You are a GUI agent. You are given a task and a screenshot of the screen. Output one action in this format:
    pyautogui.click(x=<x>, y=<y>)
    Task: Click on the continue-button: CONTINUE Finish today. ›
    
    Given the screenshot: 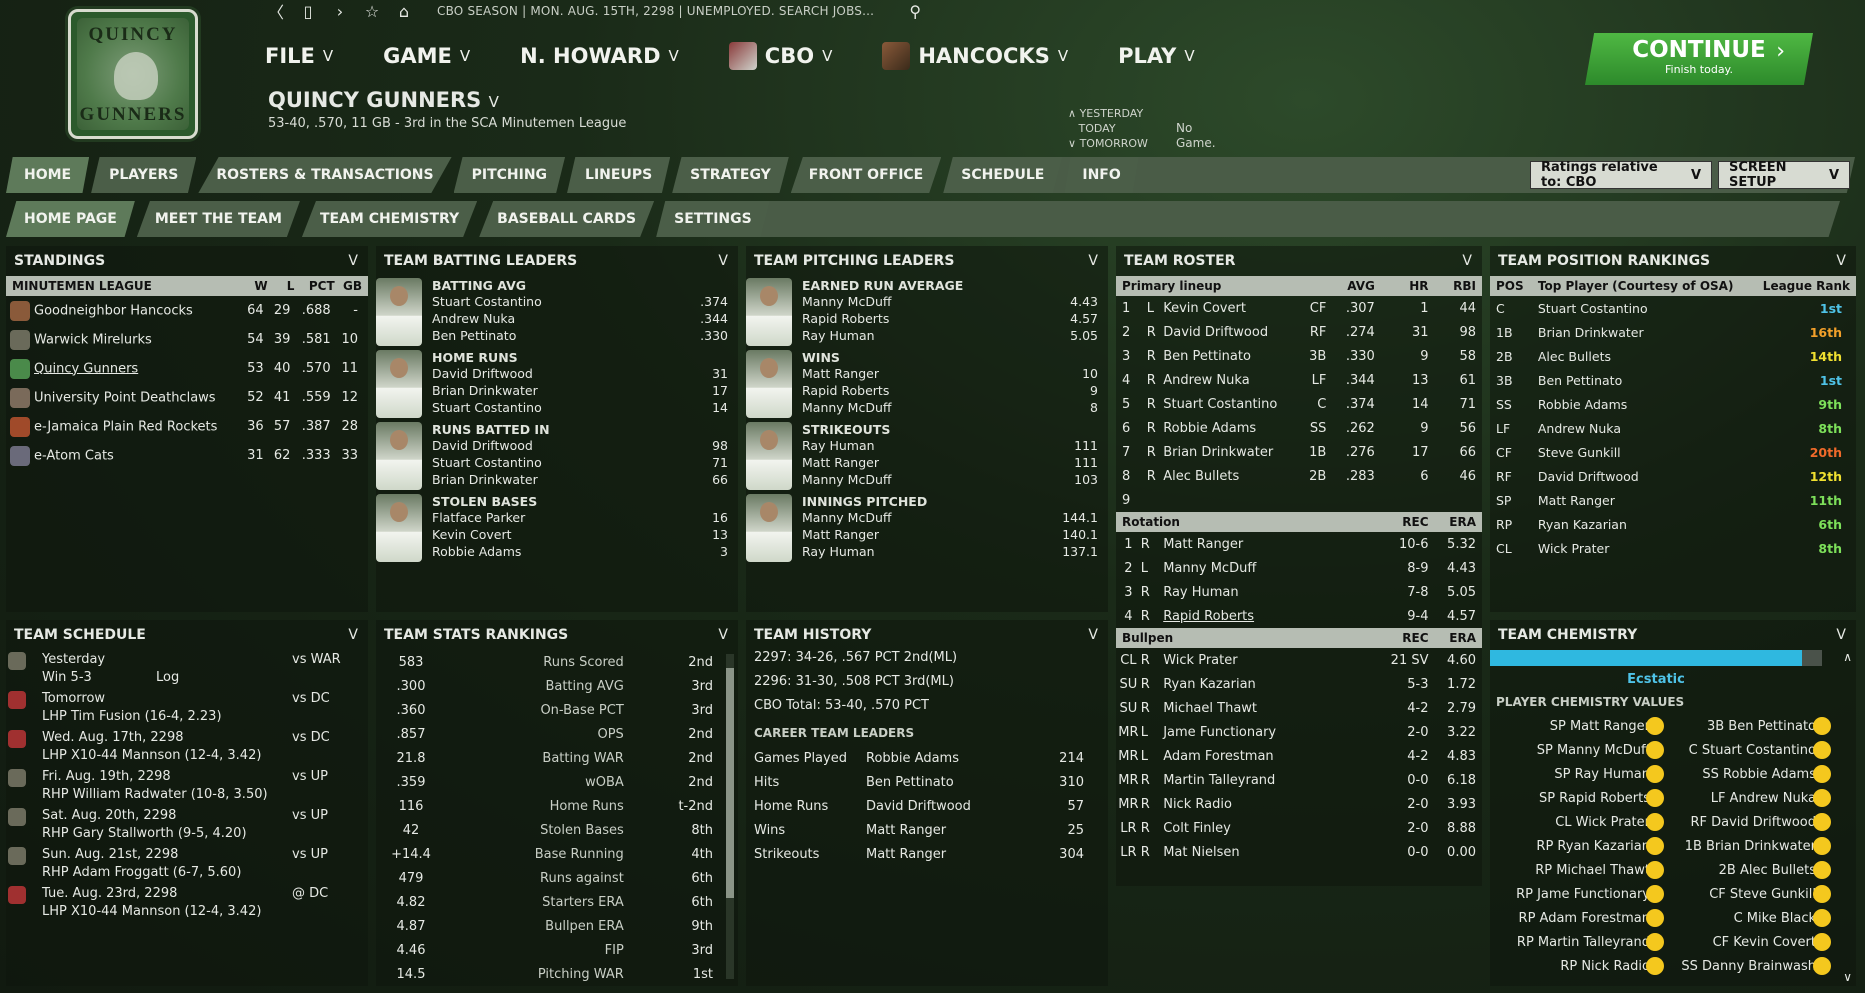 What is the action you would take?
    pyautogui.click(x=1699, y=59)
    